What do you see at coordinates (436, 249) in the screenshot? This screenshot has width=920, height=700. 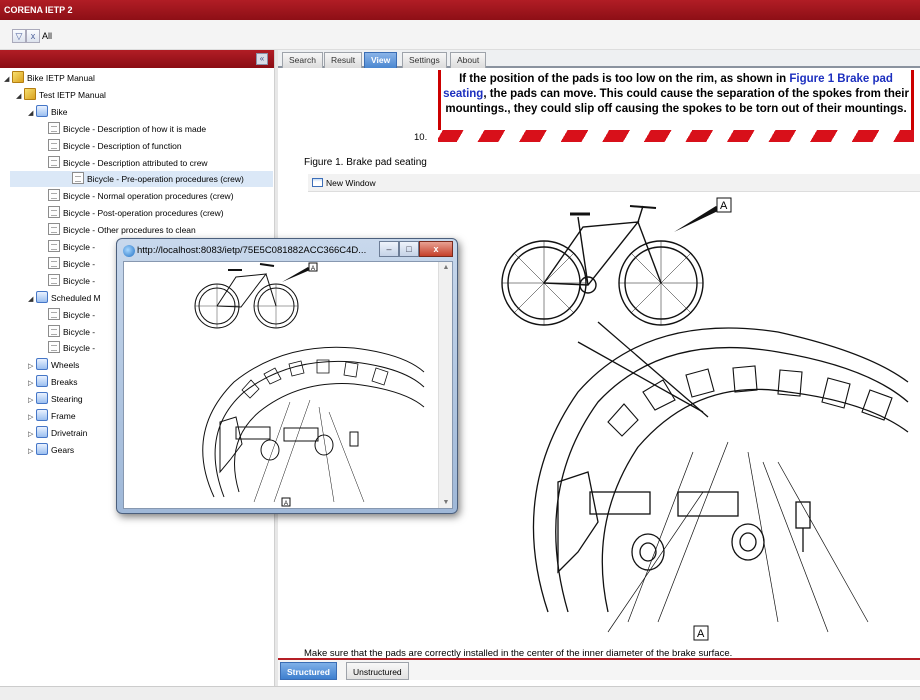 I see `close-button: x` at bounding box center [436, 249].